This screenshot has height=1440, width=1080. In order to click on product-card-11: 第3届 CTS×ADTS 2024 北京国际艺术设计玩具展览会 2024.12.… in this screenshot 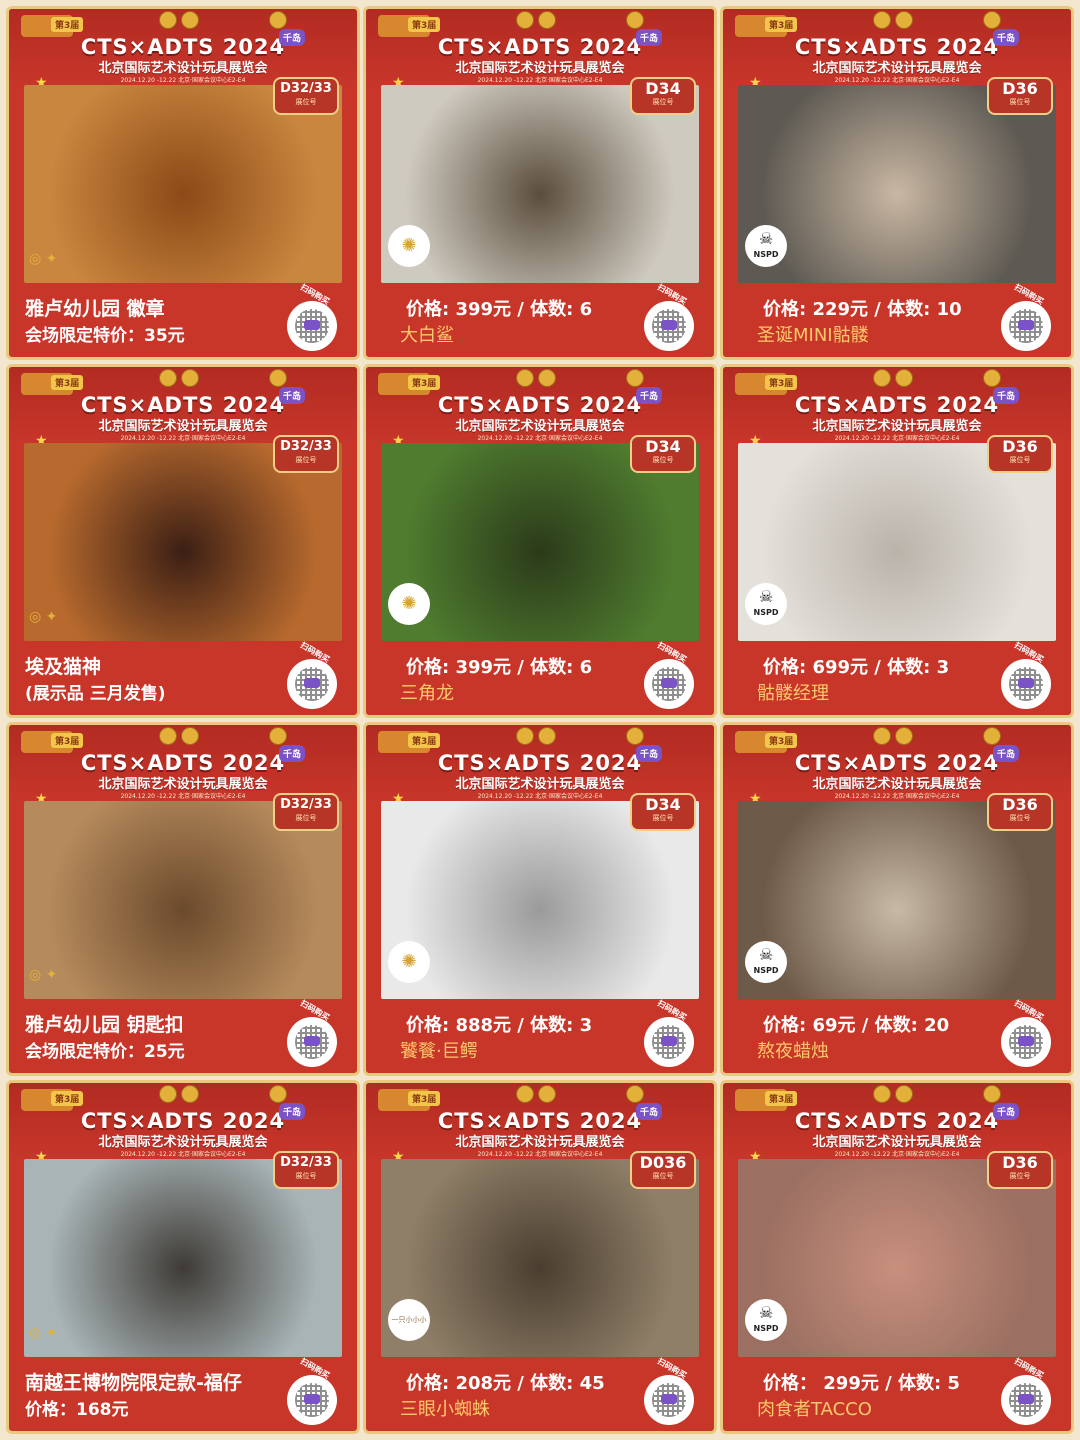, I will do `click(540, 1257)`.